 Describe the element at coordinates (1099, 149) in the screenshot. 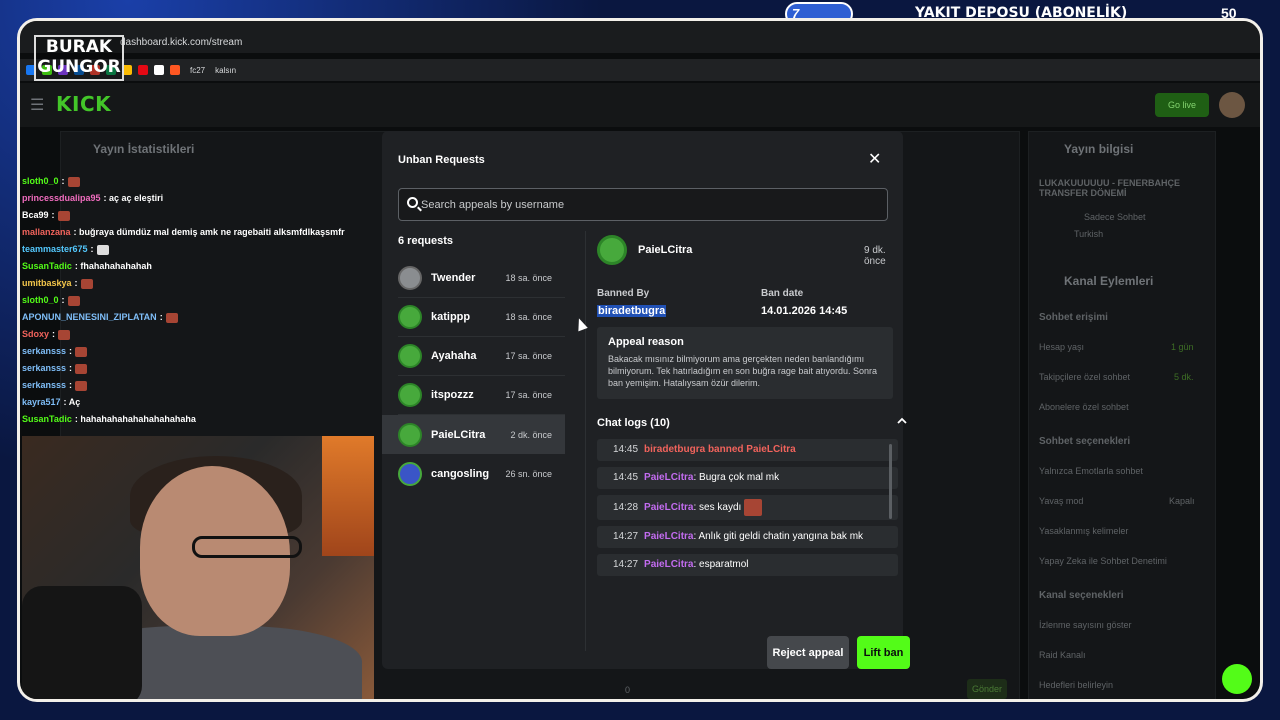

I see `stream-info-title: Yayın bilgisi` at that location.